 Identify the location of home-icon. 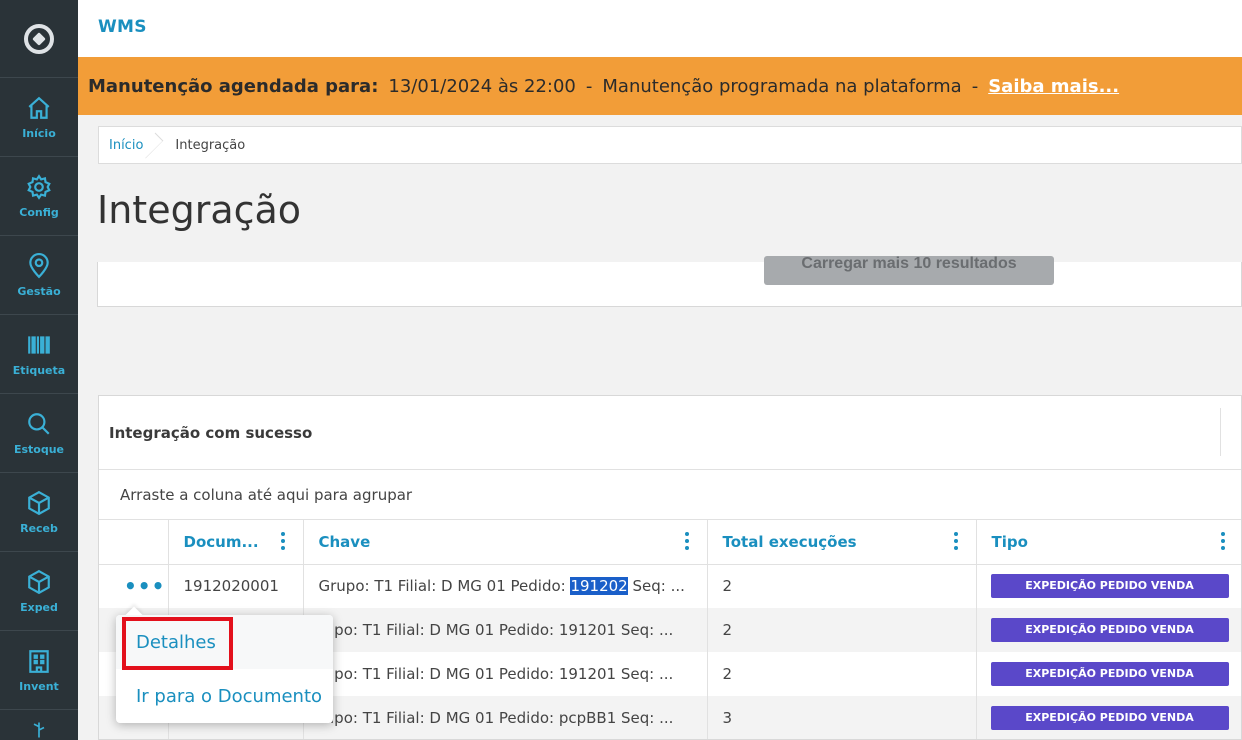
(39, 107).